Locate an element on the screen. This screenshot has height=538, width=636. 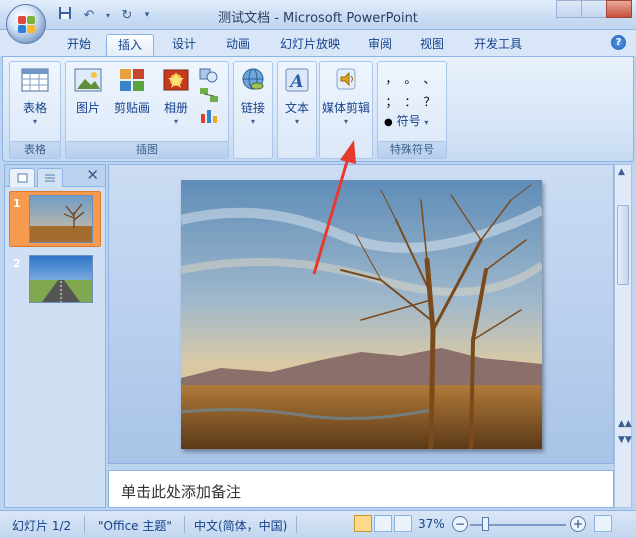
notes-placeholder: 单击此处添加备注 is located at coordinates (181, 492).